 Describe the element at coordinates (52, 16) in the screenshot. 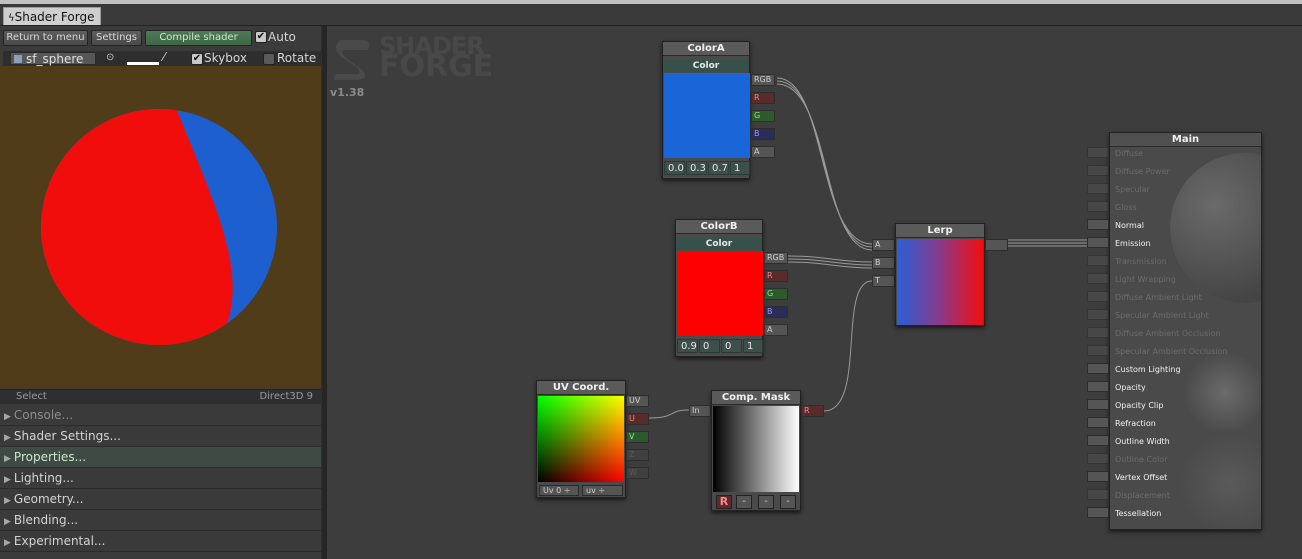

I see `window-tab: ϟShader Forge` at that location.